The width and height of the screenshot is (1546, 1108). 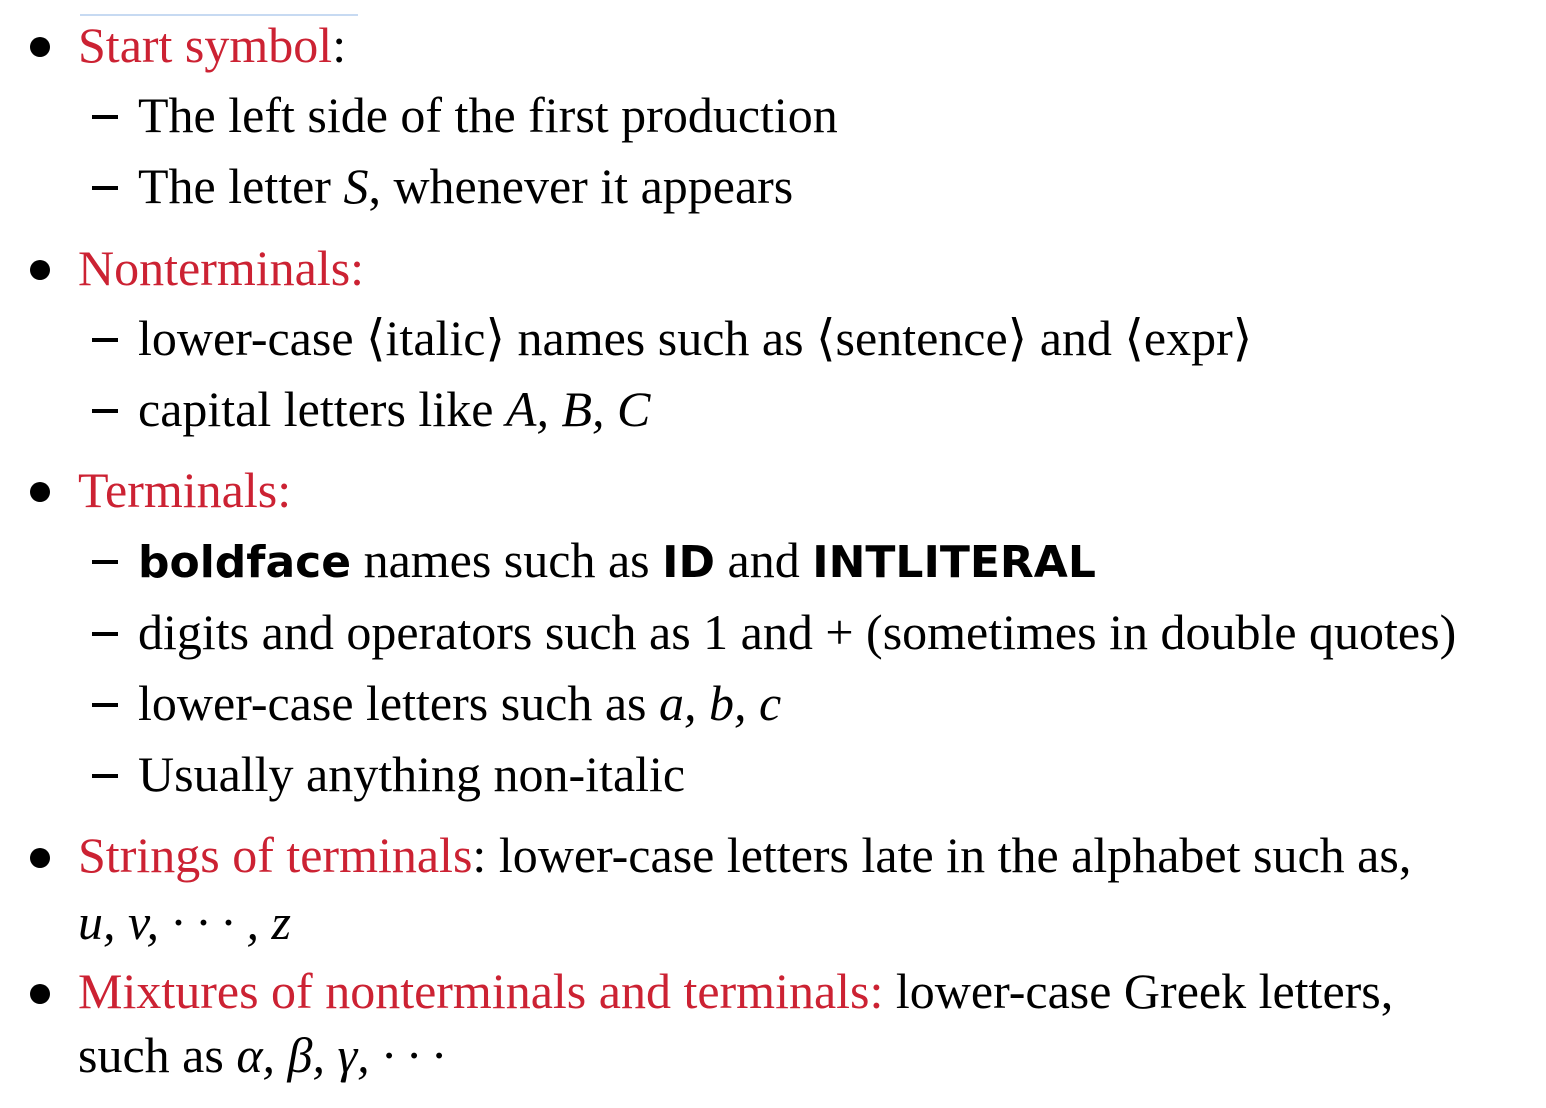 I want to click on angle-name: ⟨expr⟩, so click(x=1188, y=338).